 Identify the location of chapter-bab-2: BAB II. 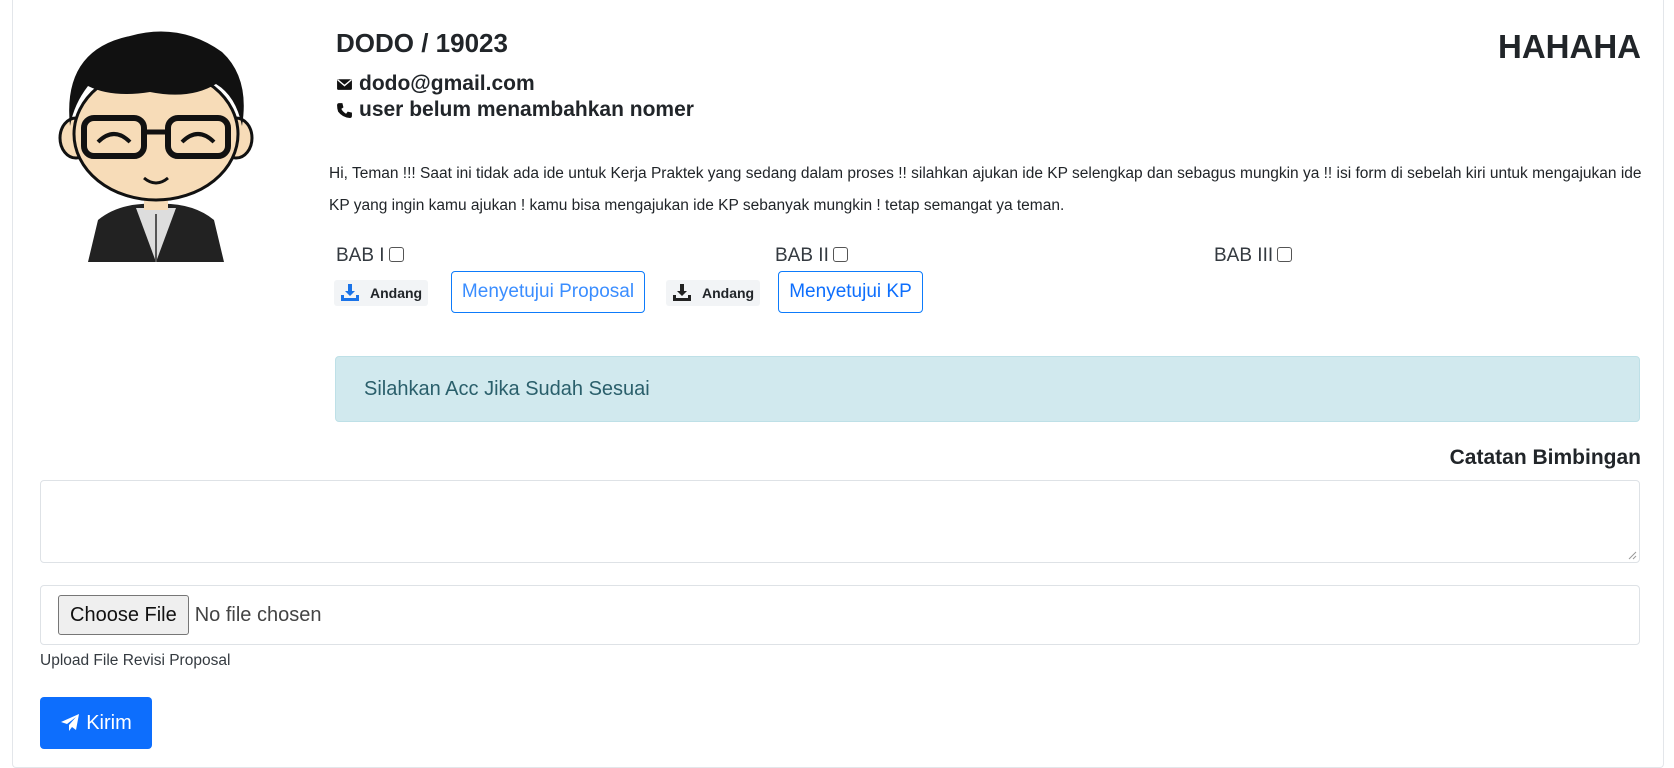
(811, 256).